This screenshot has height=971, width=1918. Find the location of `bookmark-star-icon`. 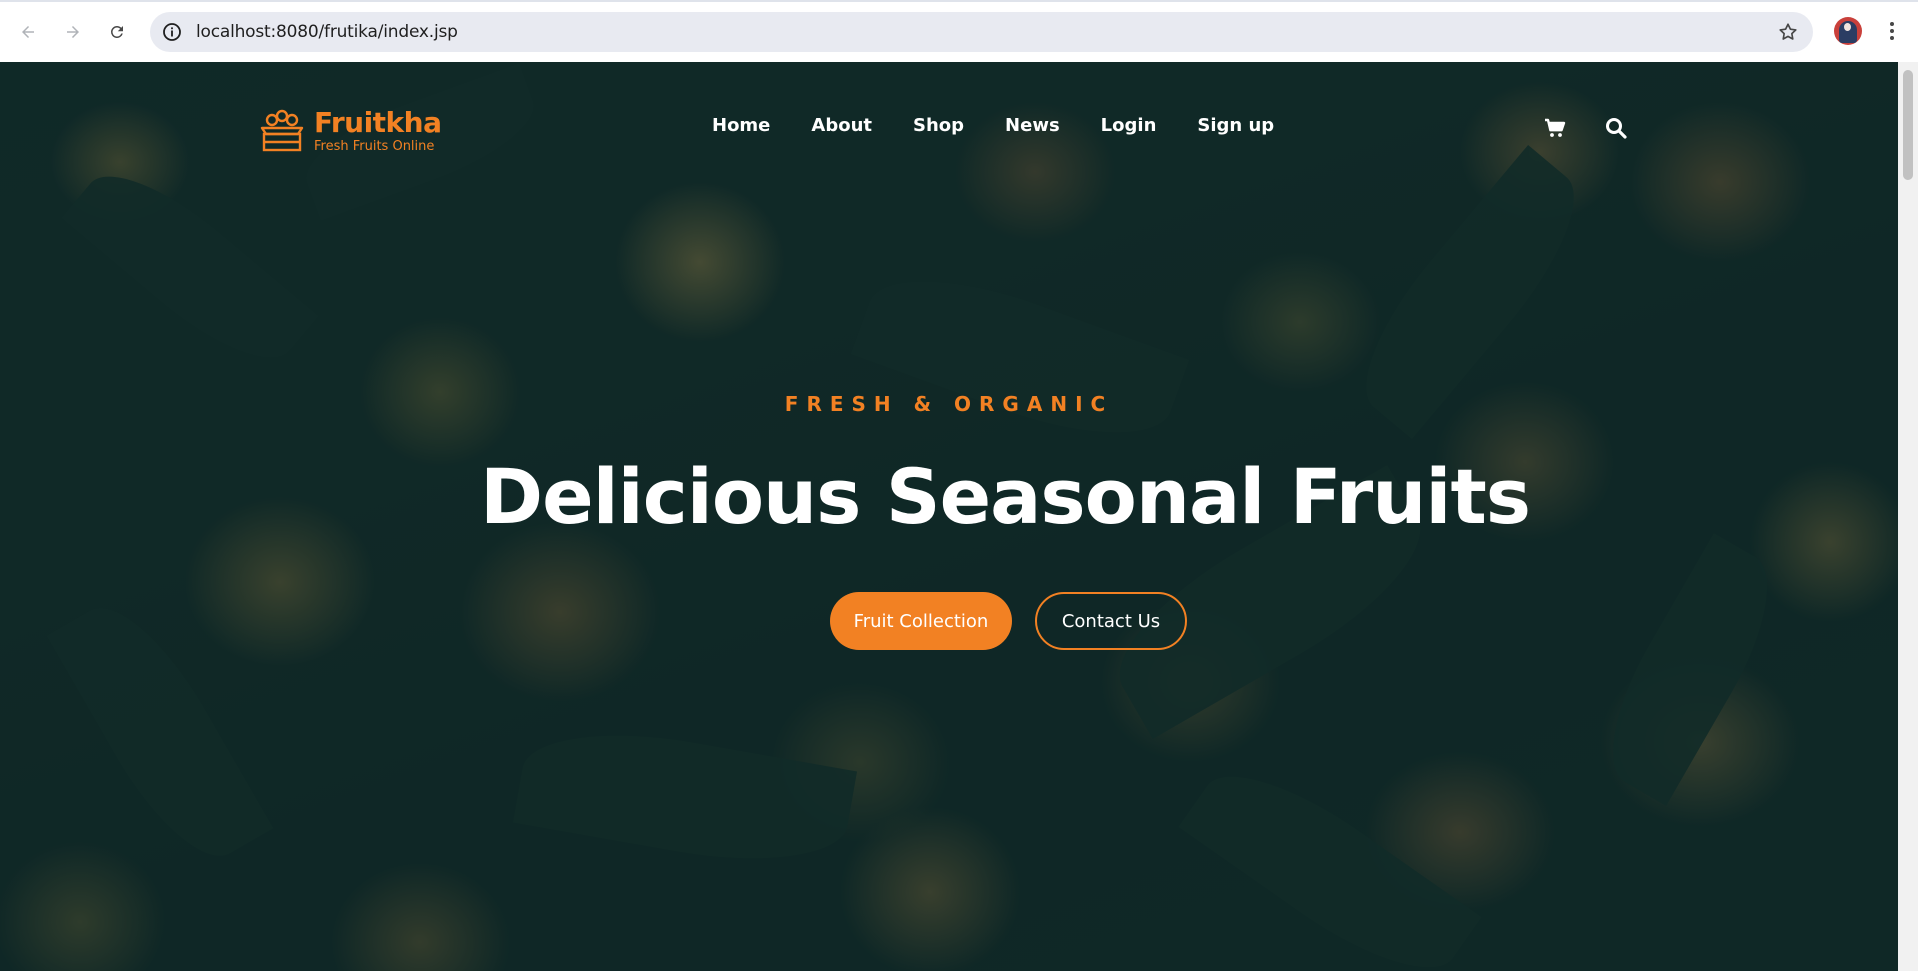

bookmark-star-icon is located at coordinates (1788, 32).